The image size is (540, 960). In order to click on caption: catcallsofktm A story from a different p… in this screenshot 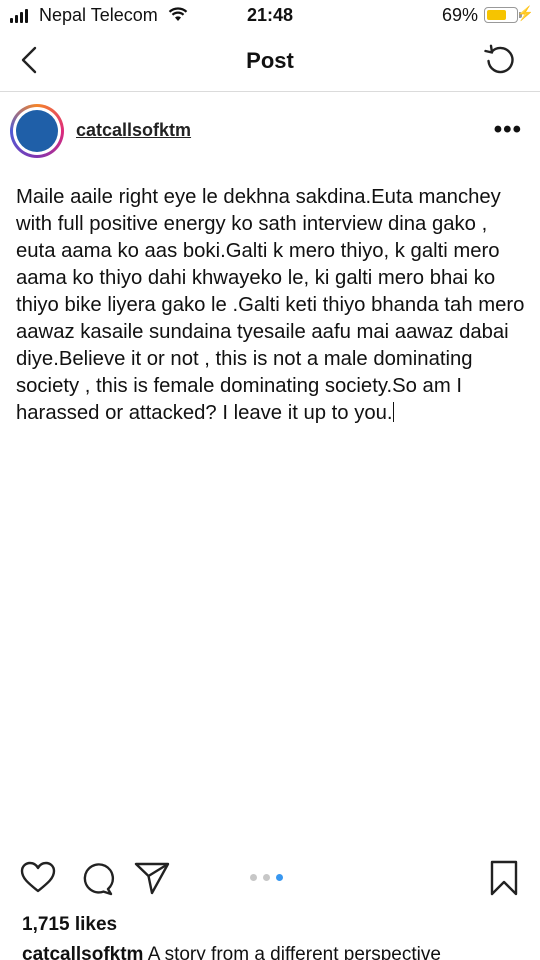, I will do `click(281, 952)`.